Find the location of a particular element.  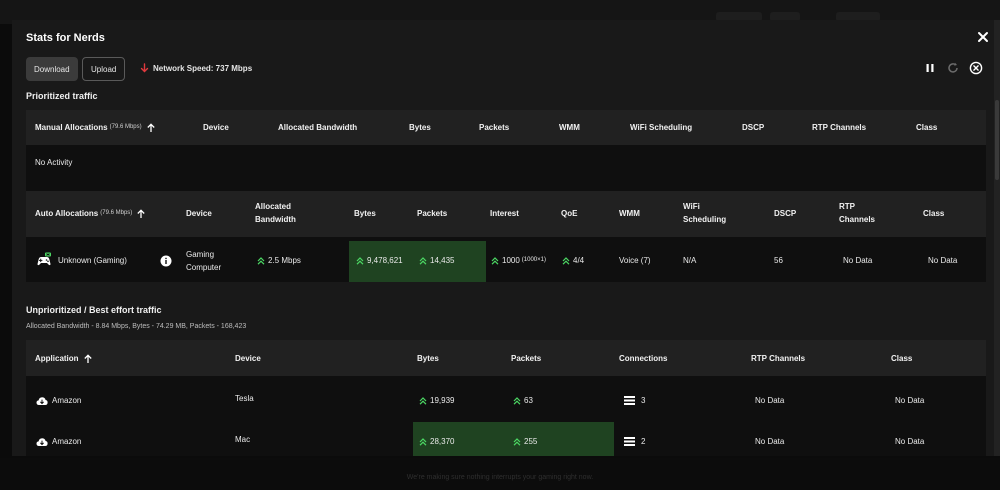

auto-row-bandwidth-value: 2.5 Mbps is located at coordinates (284, 260).